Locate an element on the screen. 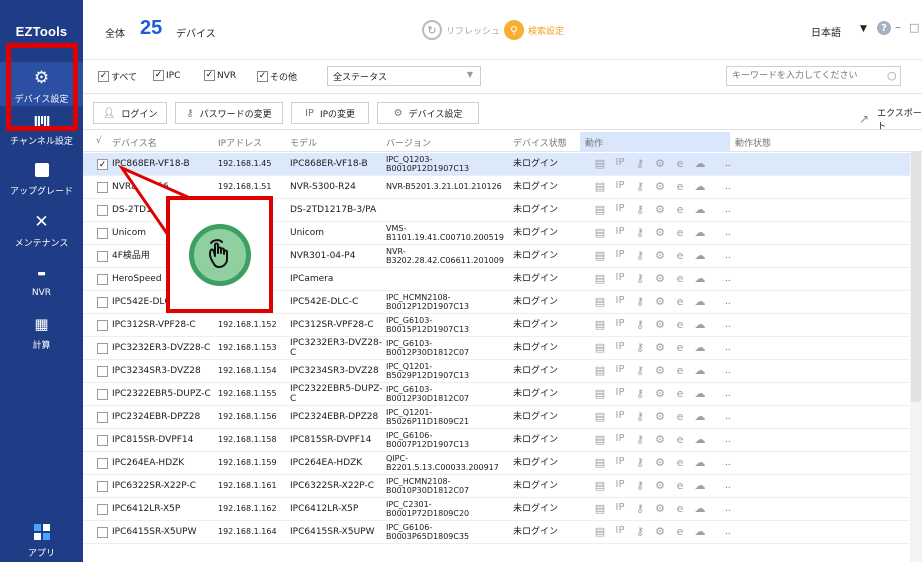  help-icon: ? is located at coordinates (884, 28).